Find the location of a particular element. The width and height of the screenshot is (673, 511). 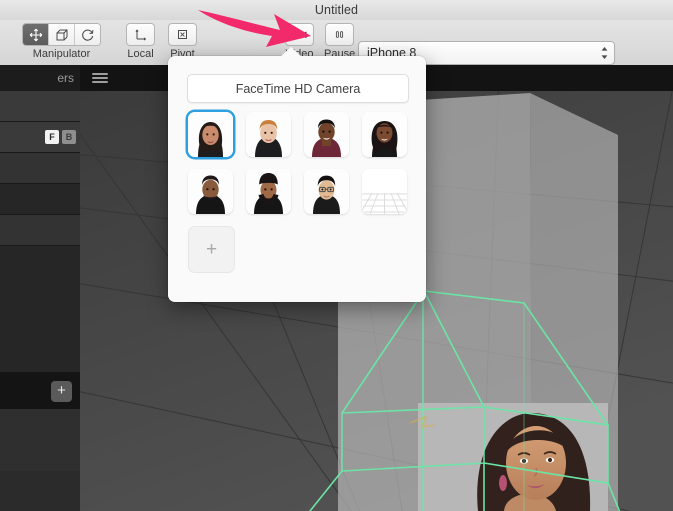

video-camera-button is located at coordinates (299, 34).